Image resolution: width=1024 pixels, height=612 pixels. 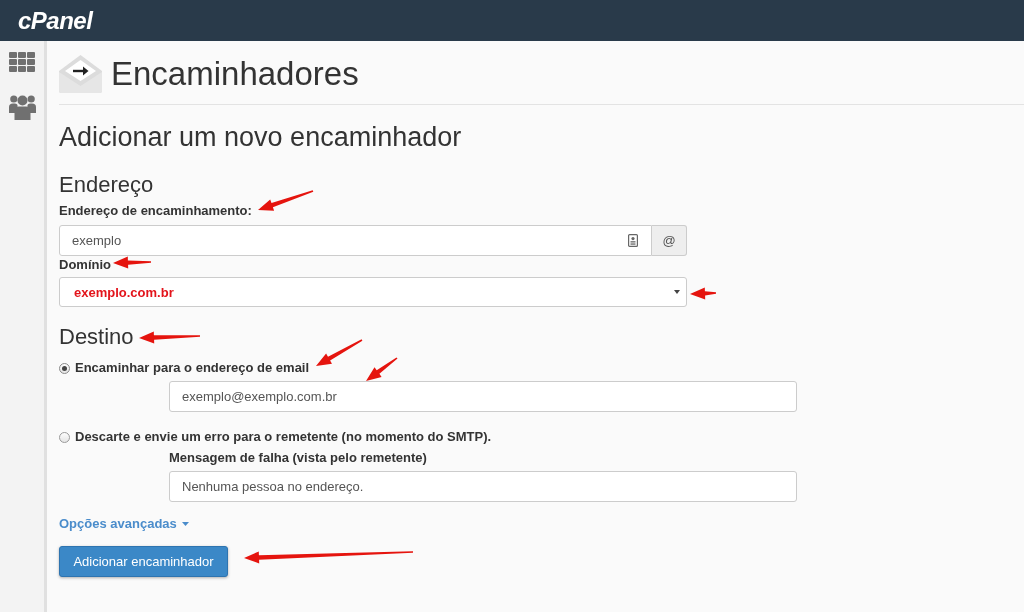 I want to click on field-label: Domínio, so click(x=85, y=265).